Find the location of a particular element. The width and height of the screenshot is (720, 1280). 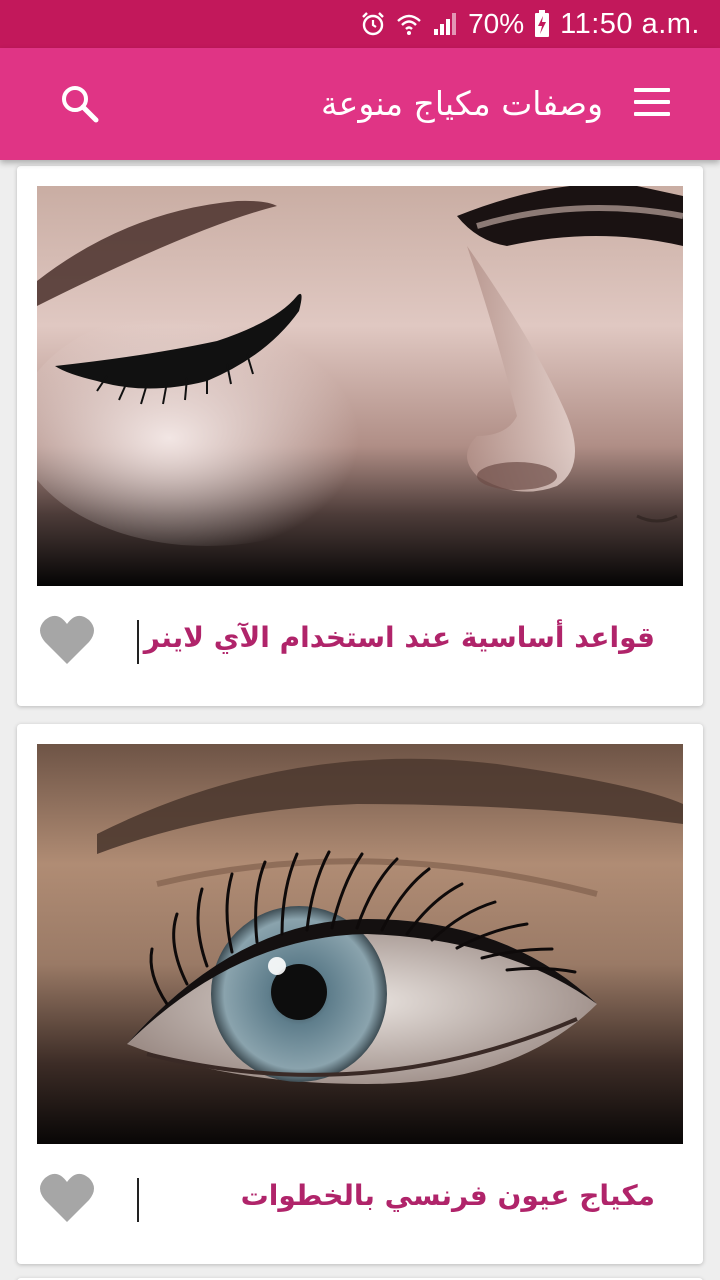

wifi-icon is located at coordinates (409, 24).